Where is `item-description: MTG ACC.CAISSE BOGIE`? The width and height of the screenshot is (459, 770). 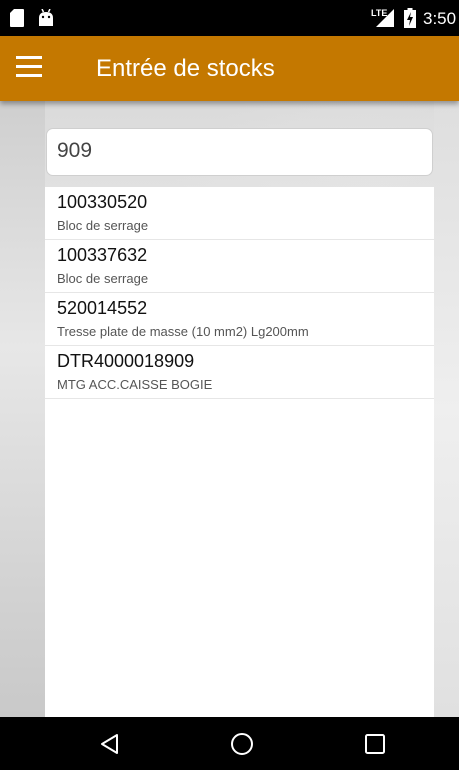 item-description: MTG ACC.CAISSE BOGIE is located at coordinates (135, 384).